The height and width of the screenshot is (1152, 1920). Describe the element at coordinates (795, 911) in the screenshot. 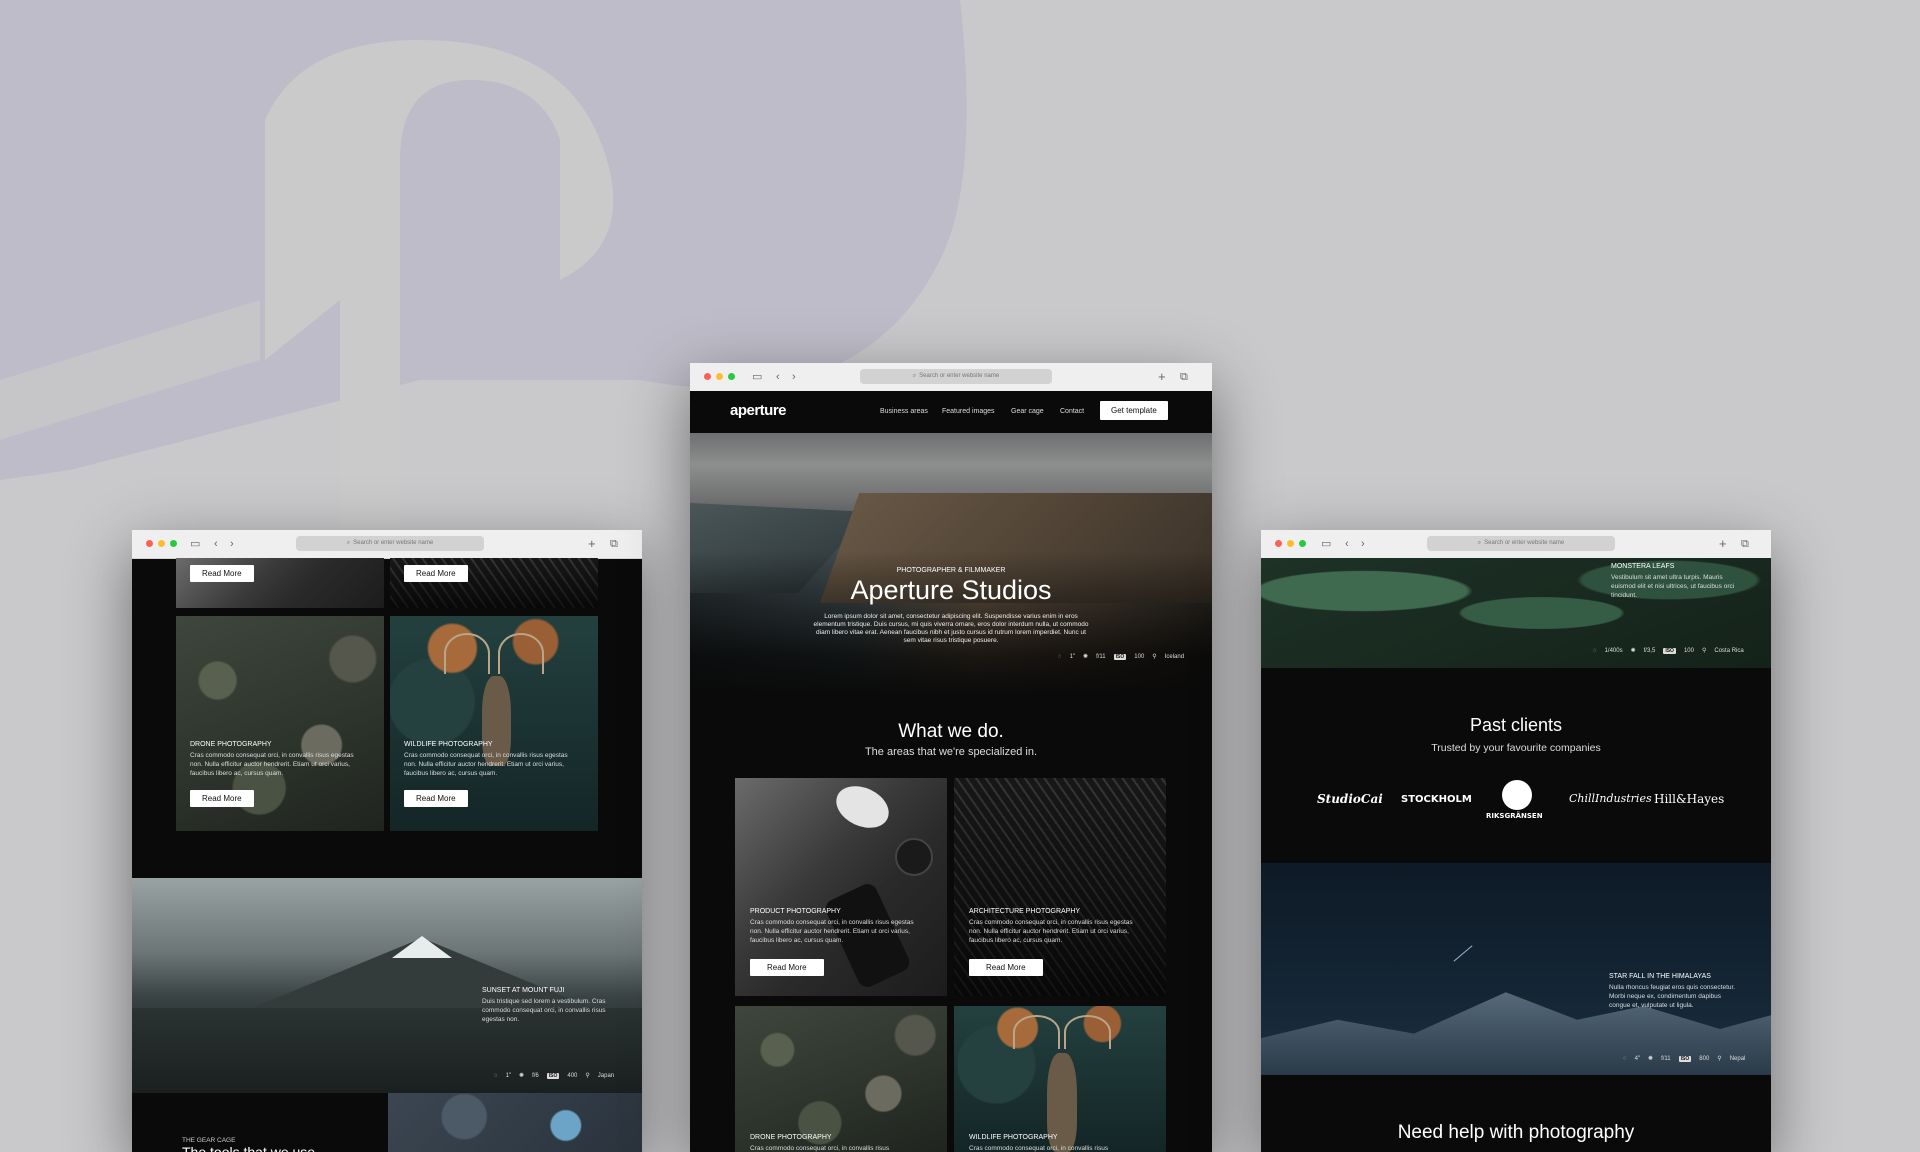

I see `card-title: PRODUCT PHOTOGRAPHY` at that location.